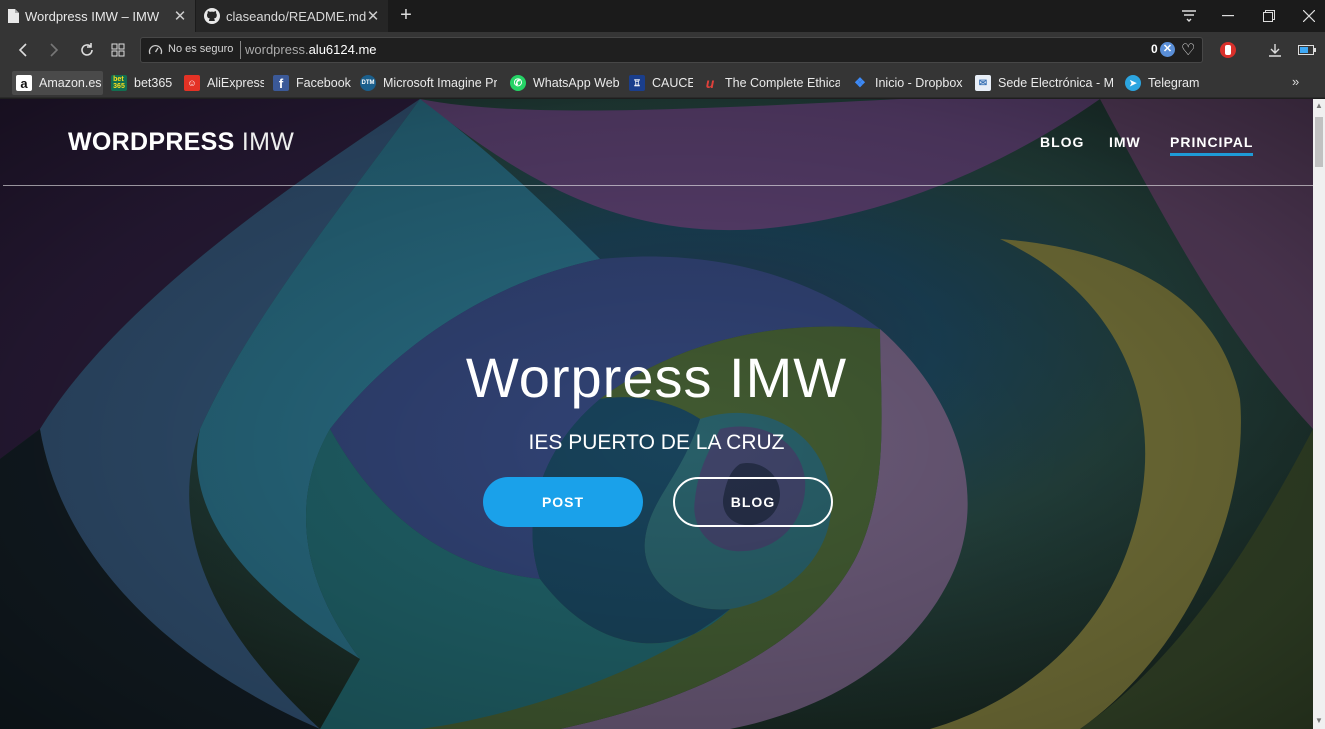 The height and width of the screenshot is (729, 1325). I want to click on bookmark-label: Amazon.es, so click(70, 83).